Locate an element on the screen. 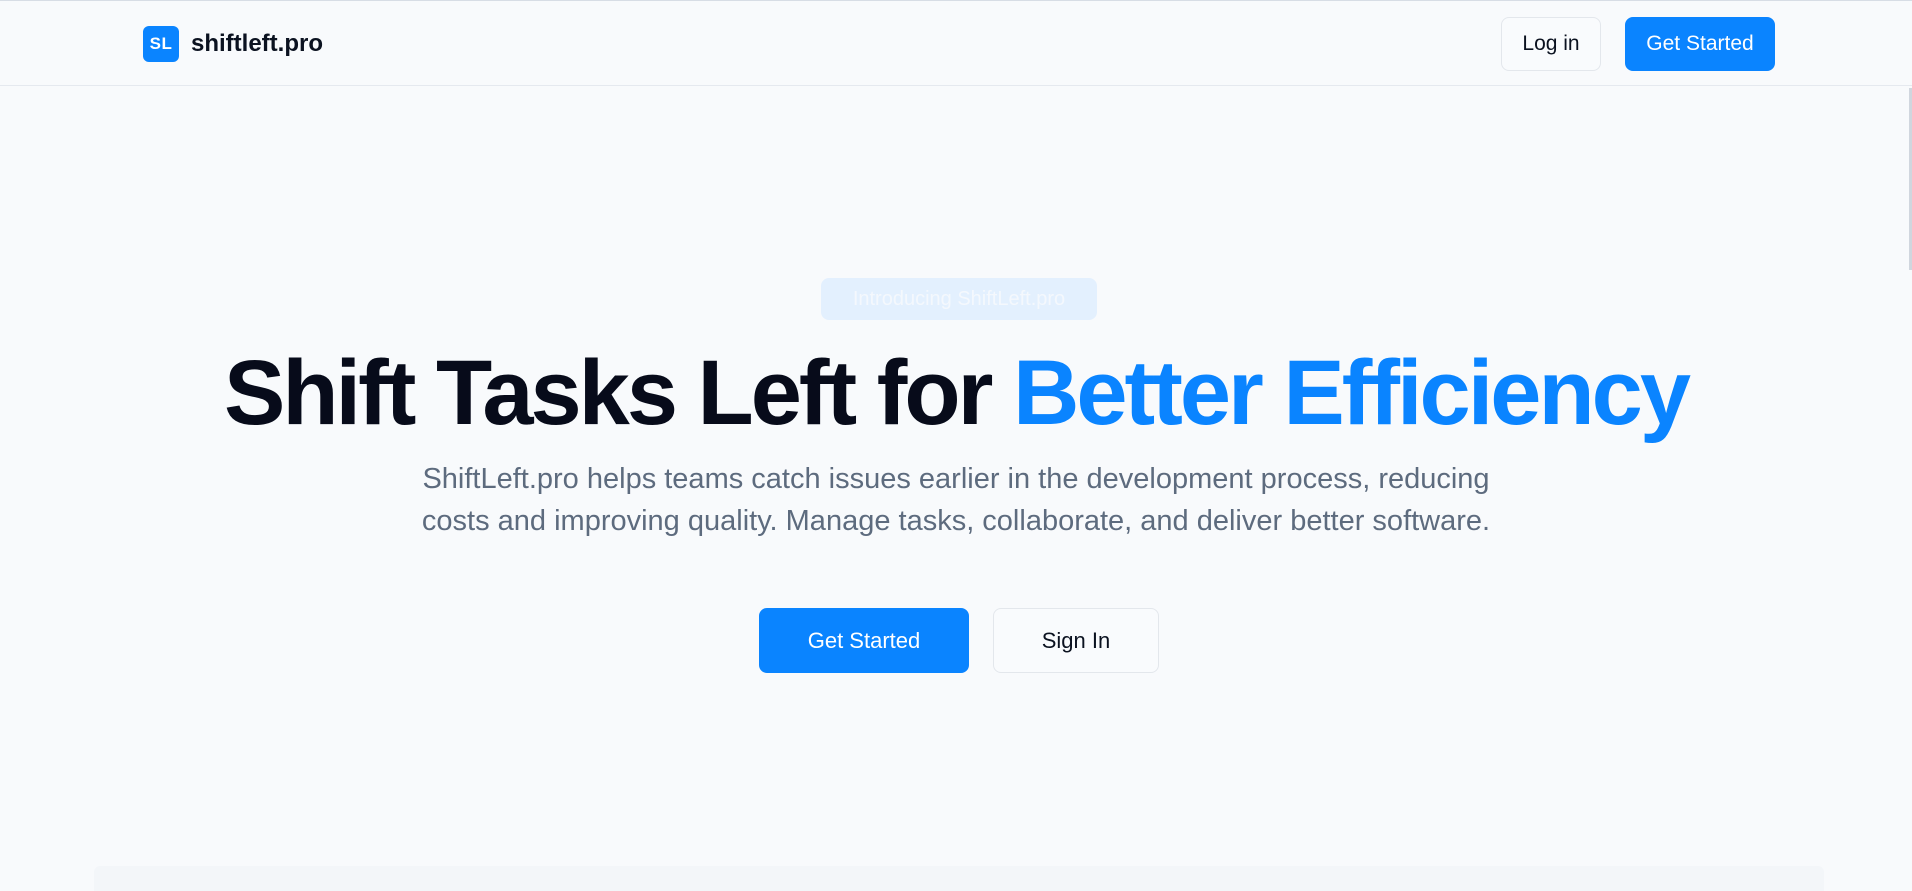  top-navbar: SL shiftleft.pro Log in Get Started is located at coordinates (956, 43).